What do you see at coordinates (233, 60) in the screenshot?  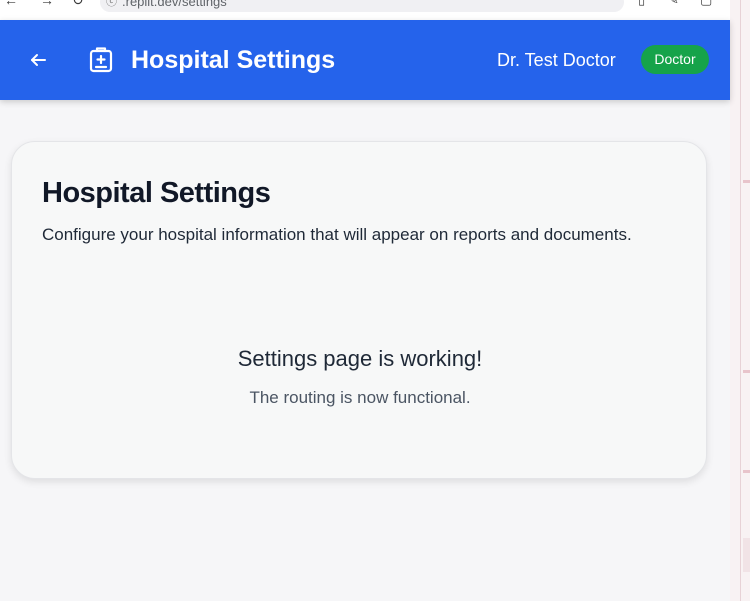 I see `header-title: Hospital Settings` at bounding box center [233, 60].